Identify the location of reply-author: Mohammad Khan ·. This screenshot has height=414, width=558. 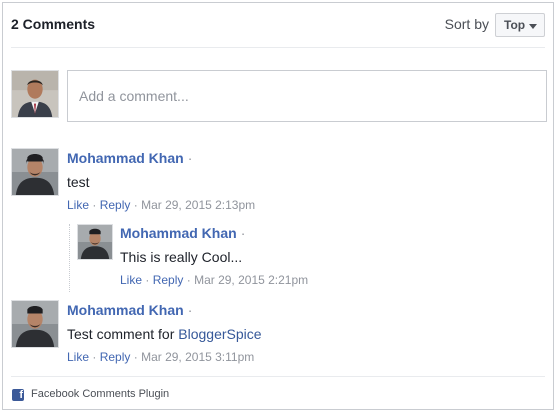
(182, 233).